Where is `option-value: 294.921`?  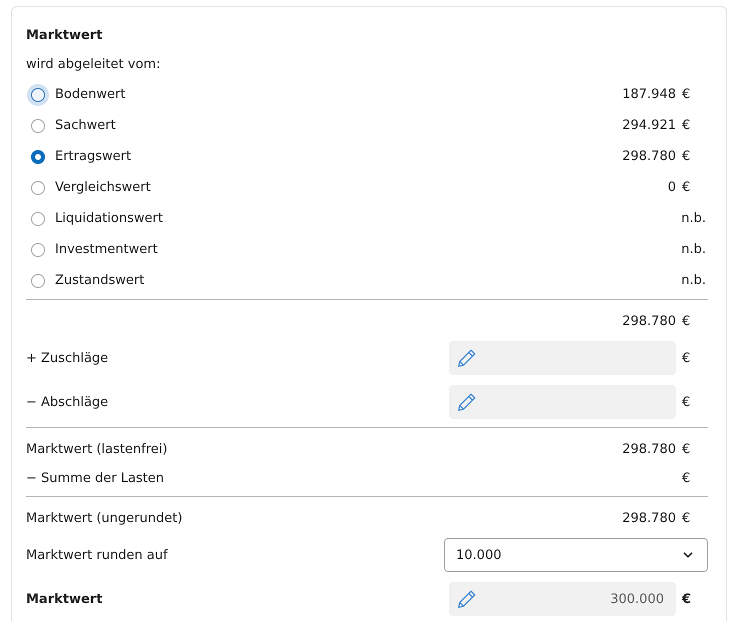
option-value: 294.921 is located at coordinates (649, 125).